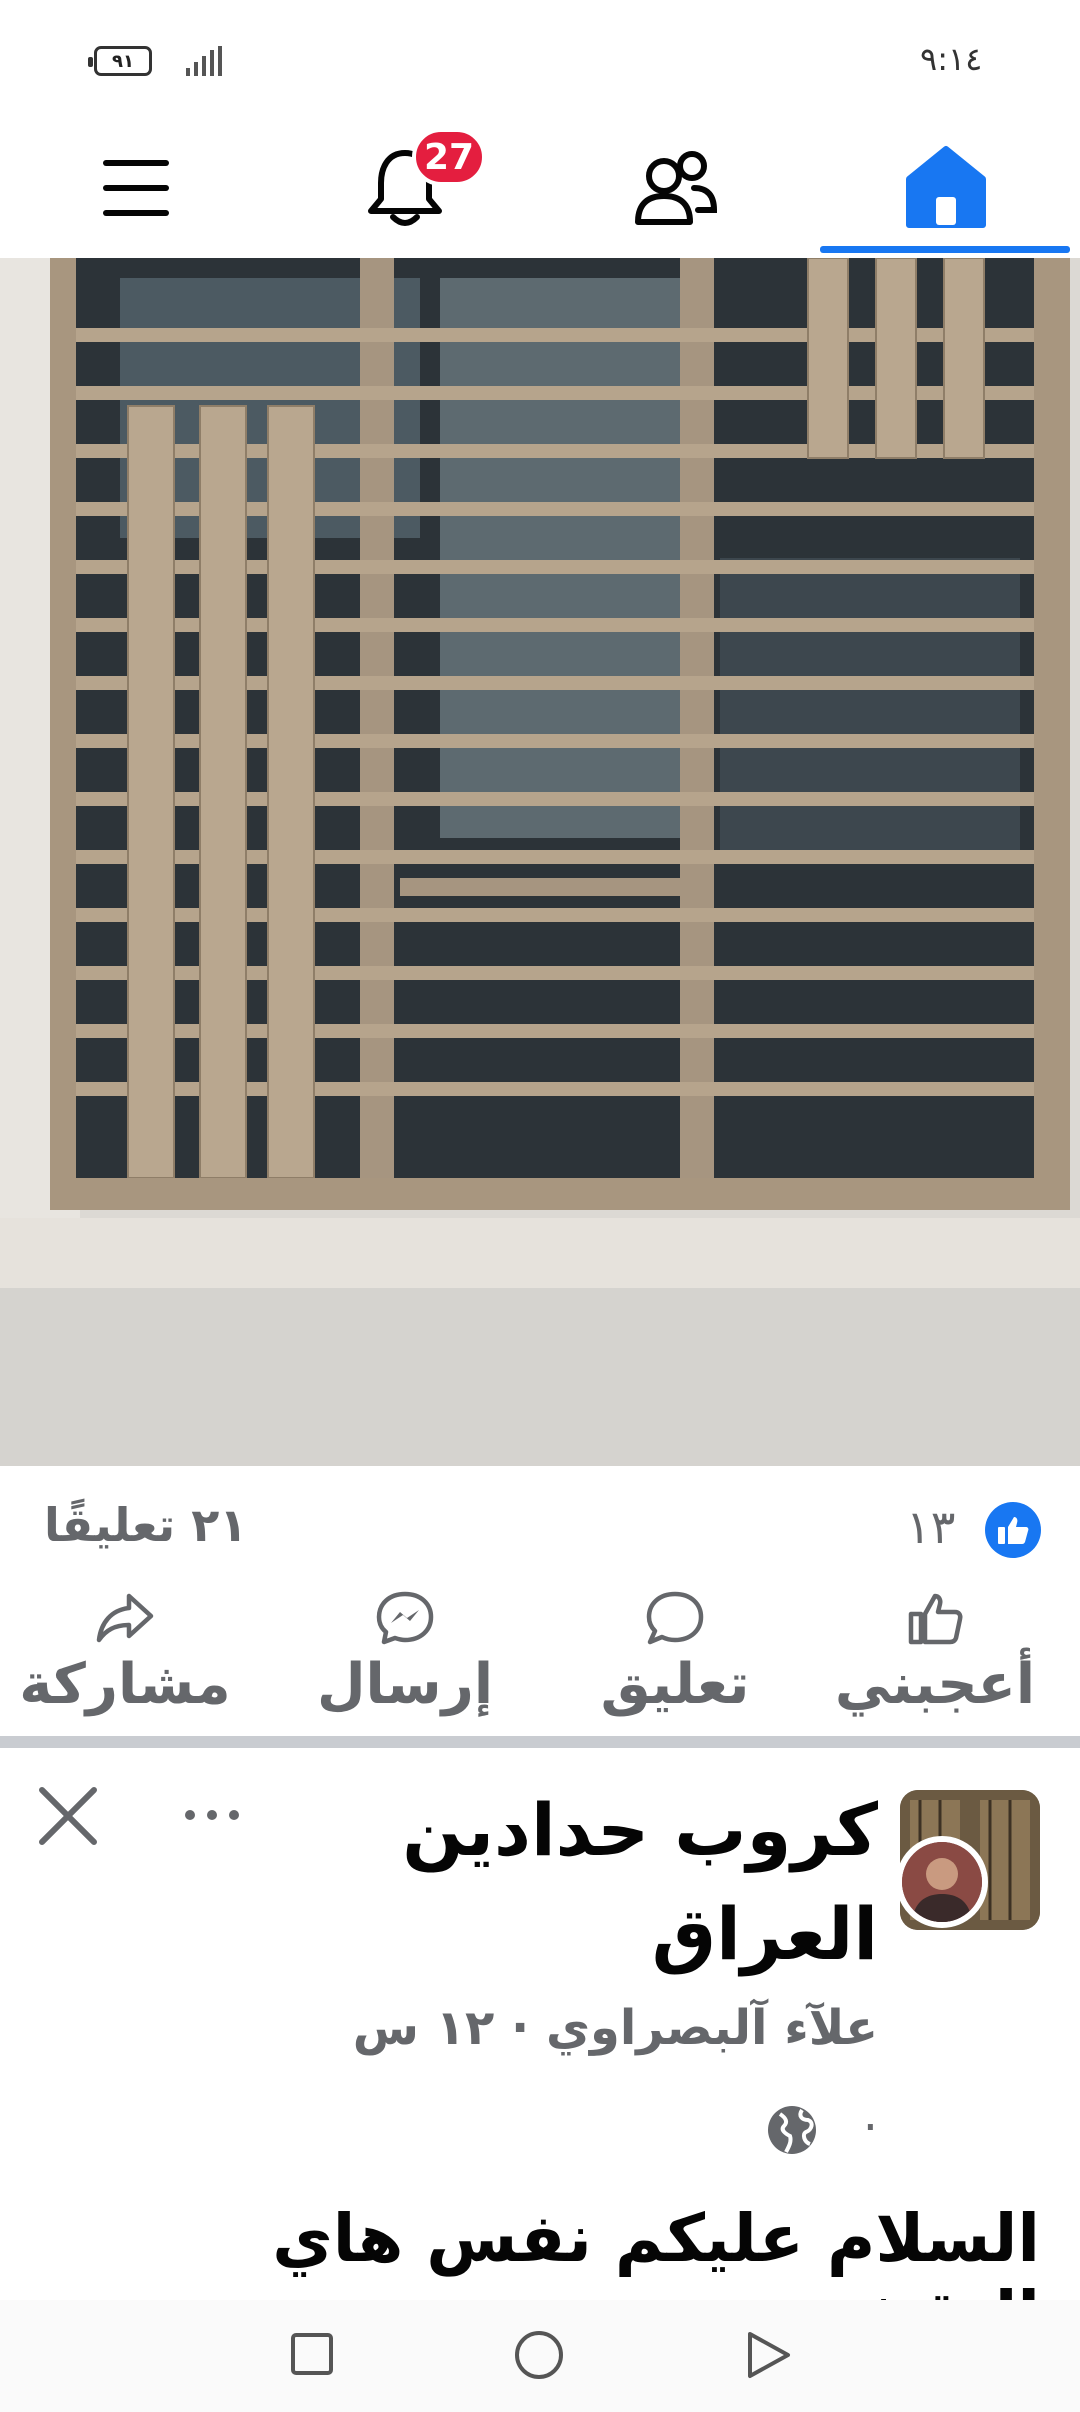  I want to click on like-count: ١٣, so click(930, 1527).